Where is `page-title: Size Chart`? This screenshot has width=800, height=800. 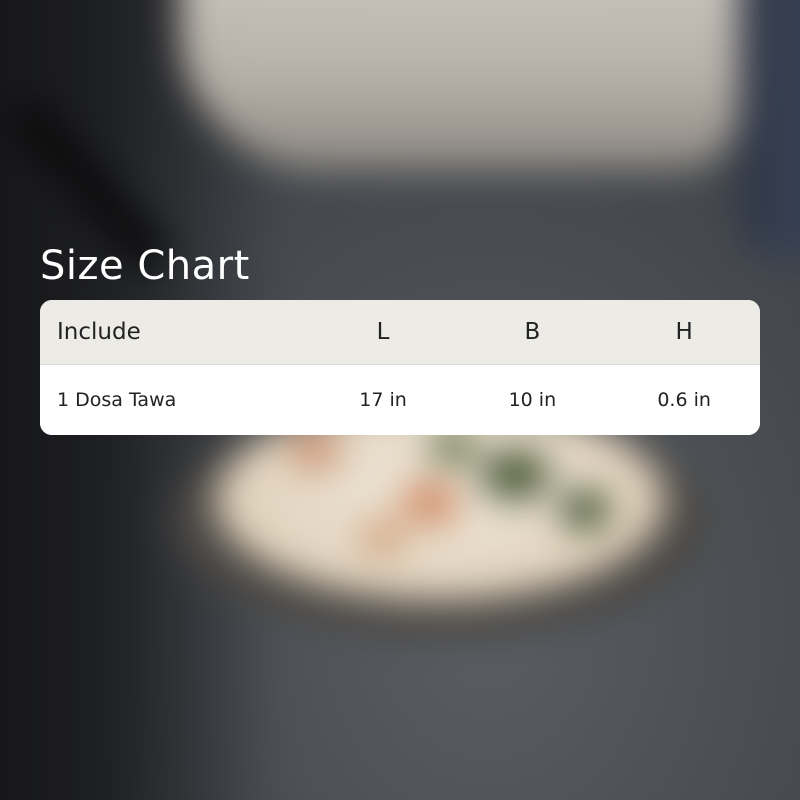 page-title: Size Chart is located at coordinates (145, 266).